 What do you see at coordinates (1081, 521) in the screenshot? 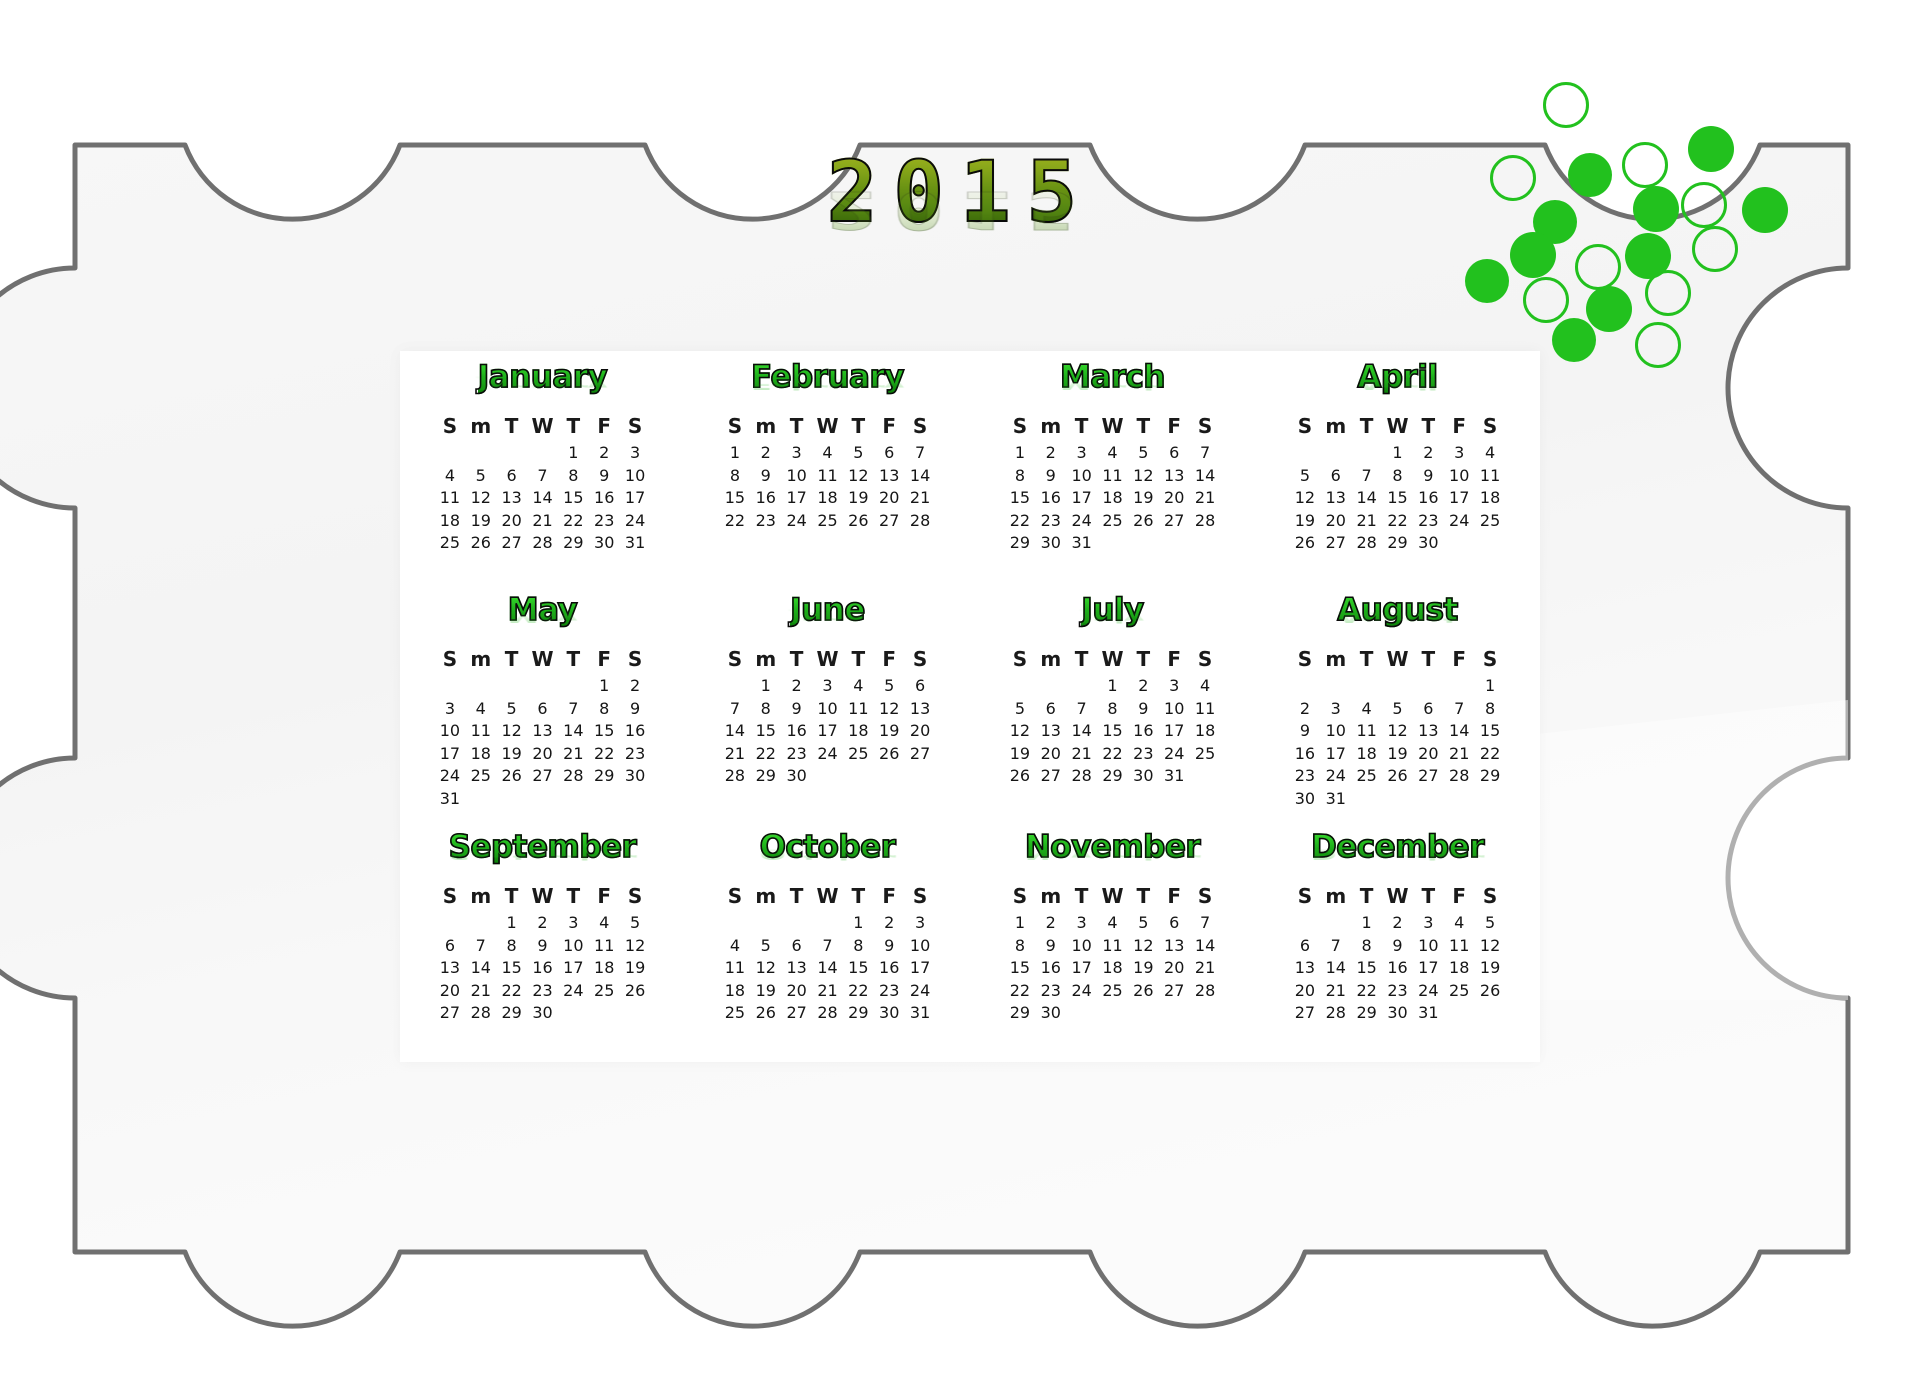
I see `day-cell: 24` at bounding box center [1081, 521].